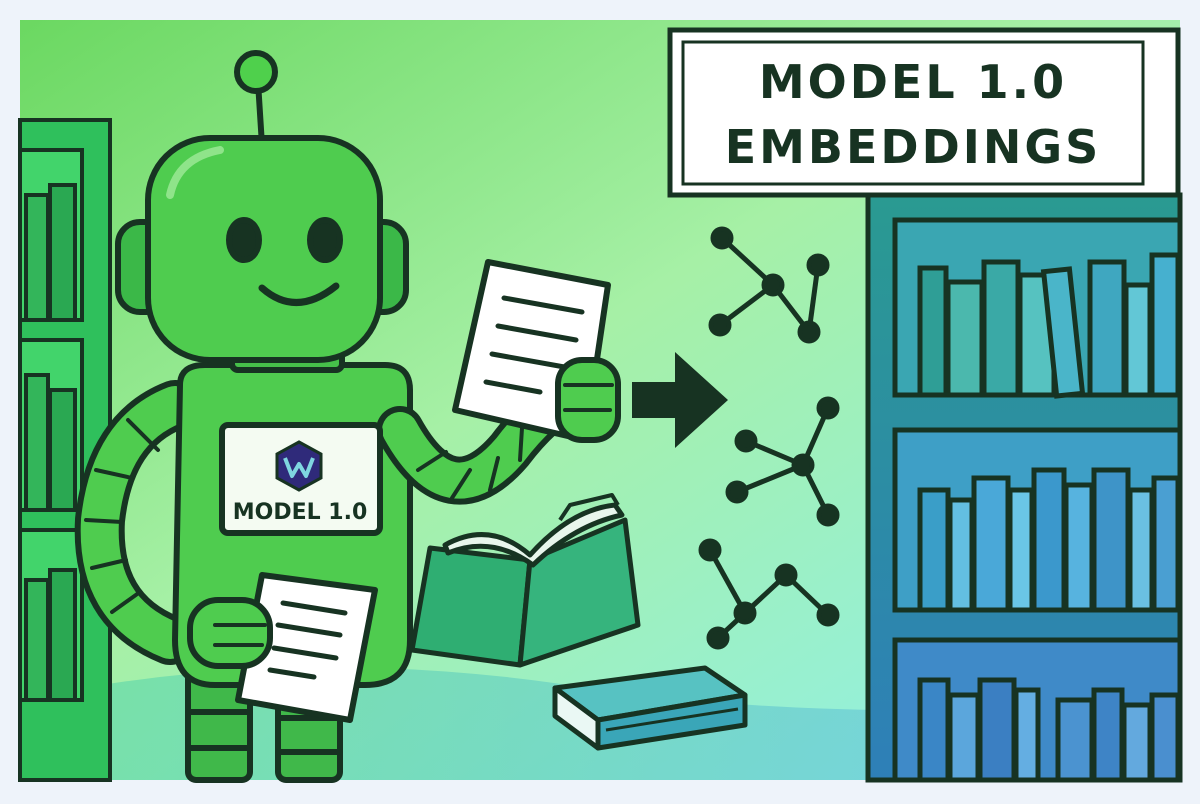  I want to click on sign-title-line1: MODEL 1.0, so click(913, 82).